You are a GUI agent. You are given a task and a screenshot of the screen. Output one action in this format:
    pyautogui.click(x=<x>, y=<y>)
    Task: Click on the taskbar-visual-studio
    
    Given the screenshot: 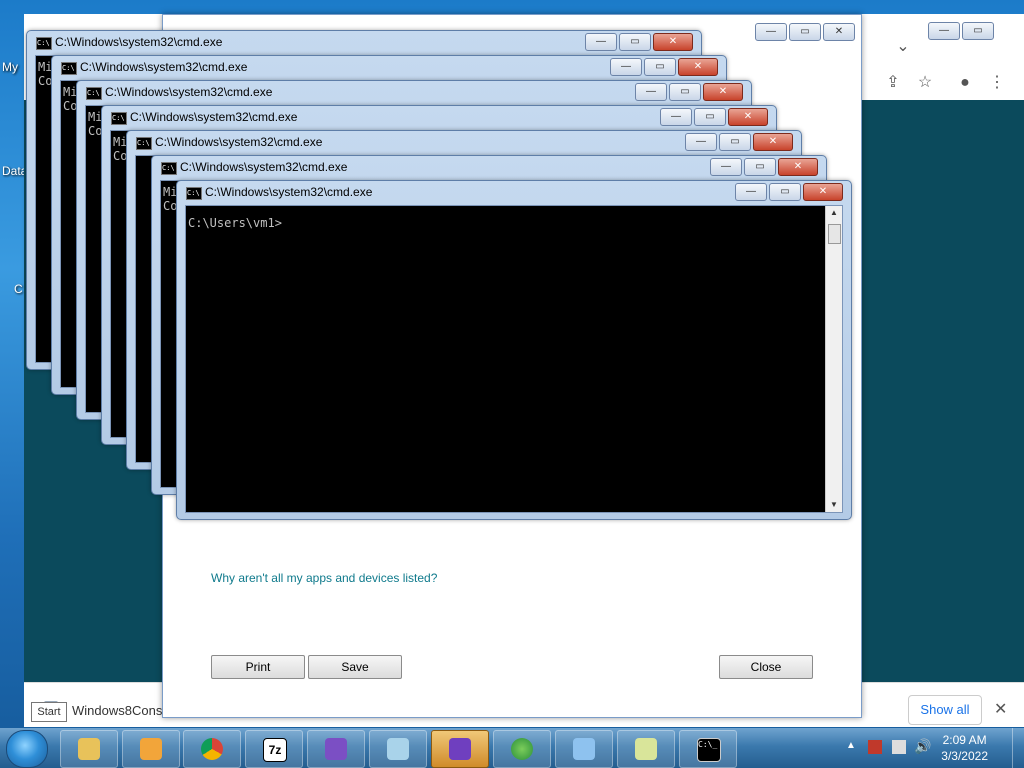 What is the action you would take?
    pyautogui.click(x=460, y=749)
    